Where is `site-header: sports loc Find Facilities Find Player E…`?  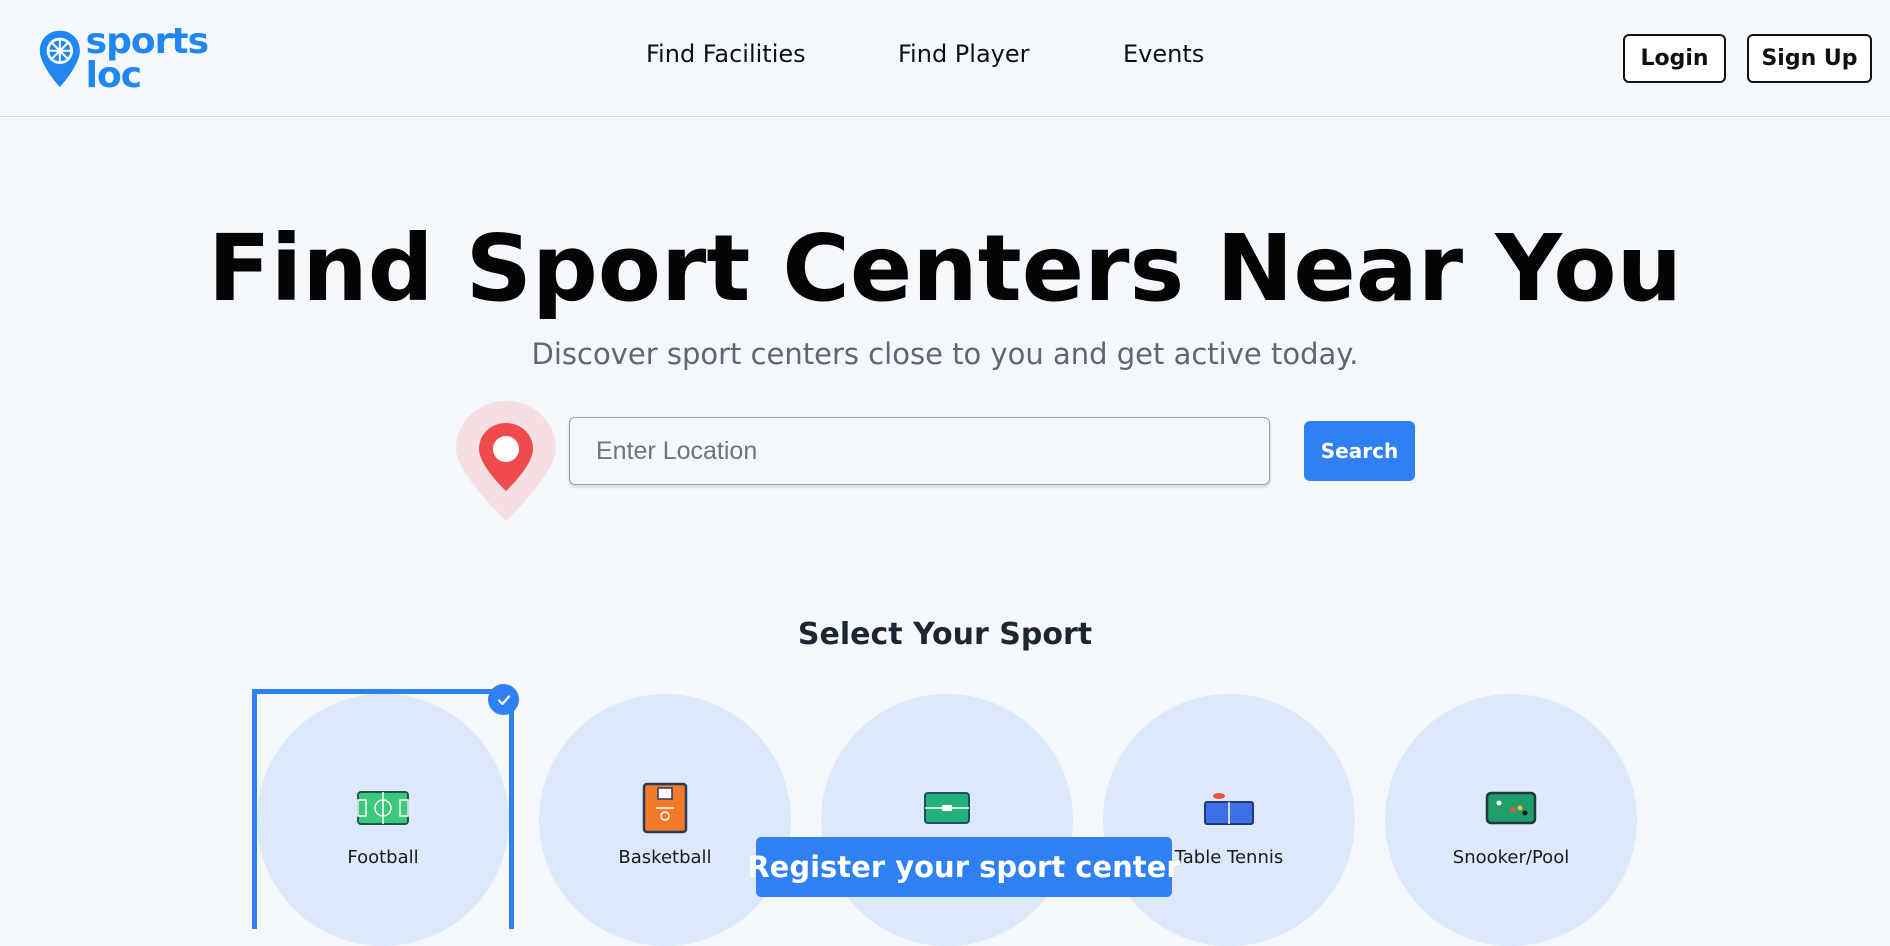
site-header: sports loc Find Facilities Find Player E… is located at coordinates (945, 58).